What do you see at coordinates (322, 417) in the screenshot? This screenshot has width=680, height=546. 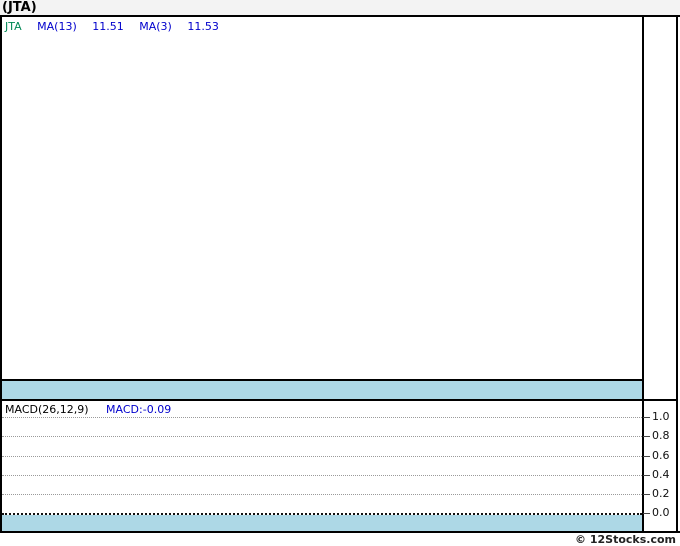 I see `macd-gridline-1.0` at bounding box center [322, 417].